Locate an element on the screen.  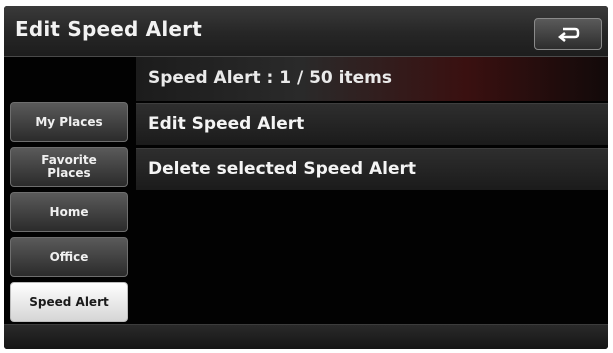
back-arrow-icon is located at coordinates (568, 34).